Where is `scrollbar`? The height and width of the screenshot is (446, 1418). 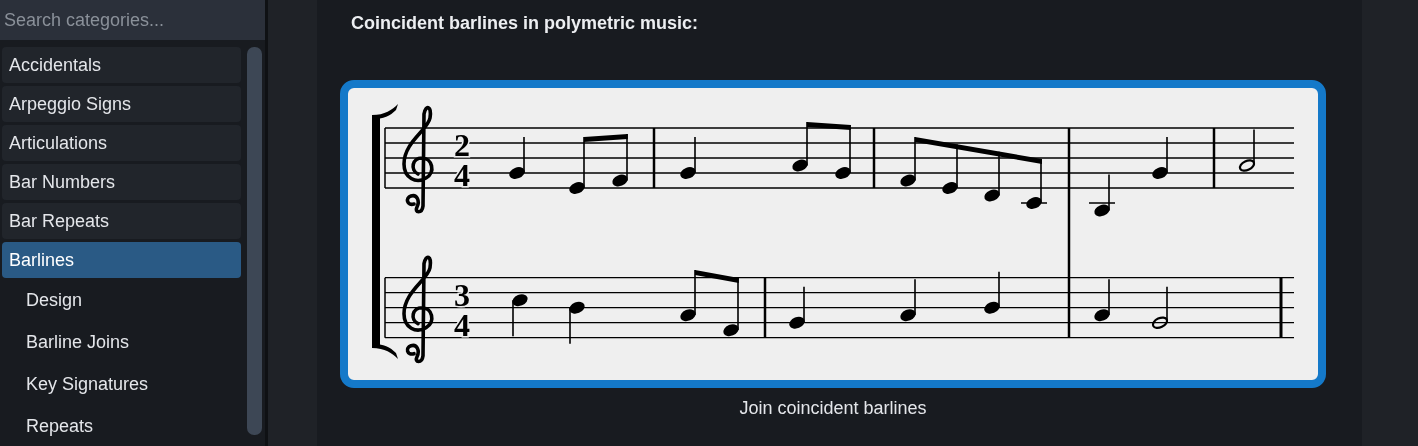
scrollbar is located at coordinates (254, 241).